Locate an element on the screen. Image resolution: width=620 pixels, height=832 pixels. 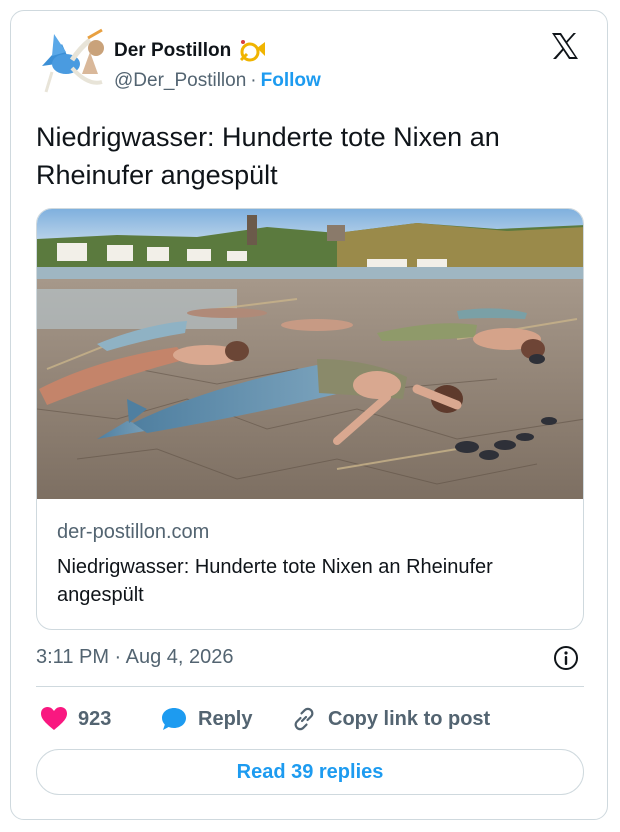
reply-label: Reply is located at coordinates (225, 718).